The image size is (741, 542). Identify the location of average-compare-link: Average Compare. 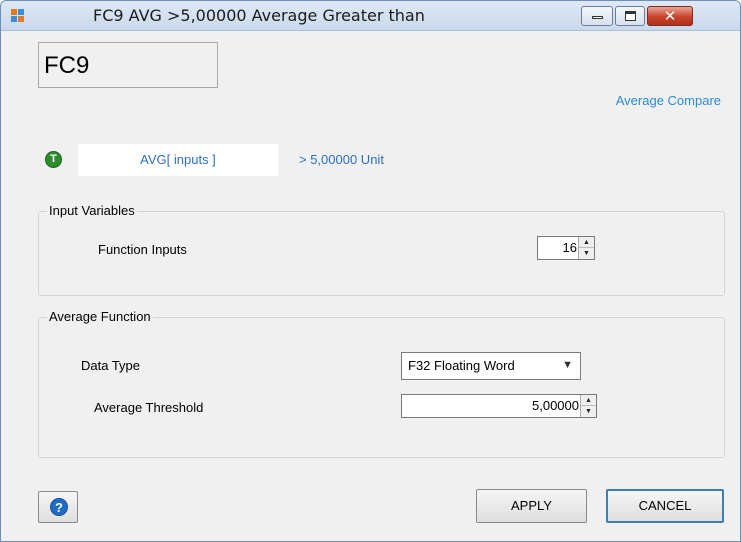
(668, 100).